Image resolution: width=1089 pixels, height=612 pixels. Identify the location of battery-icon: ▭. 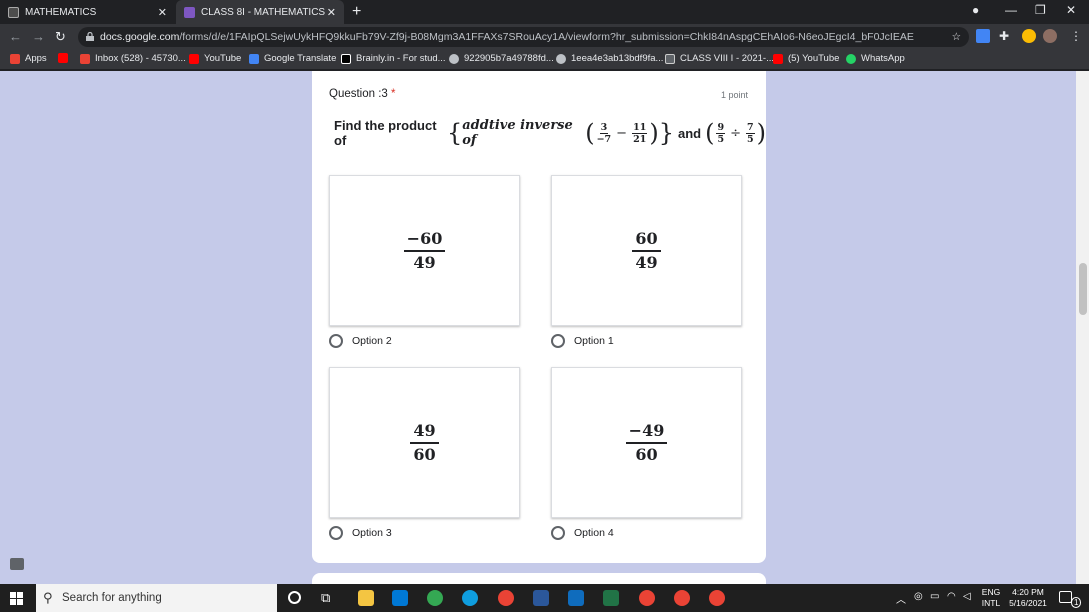
(934, 596).